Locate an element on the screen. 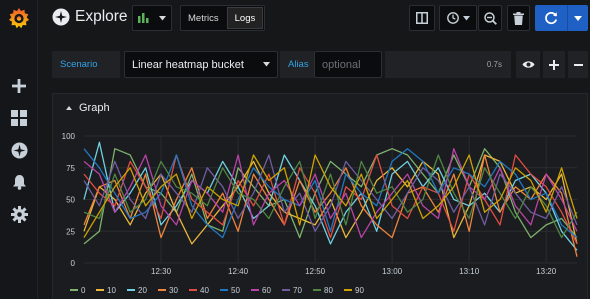  mode-logs-button: Logs is located at coordinates (245, 18).